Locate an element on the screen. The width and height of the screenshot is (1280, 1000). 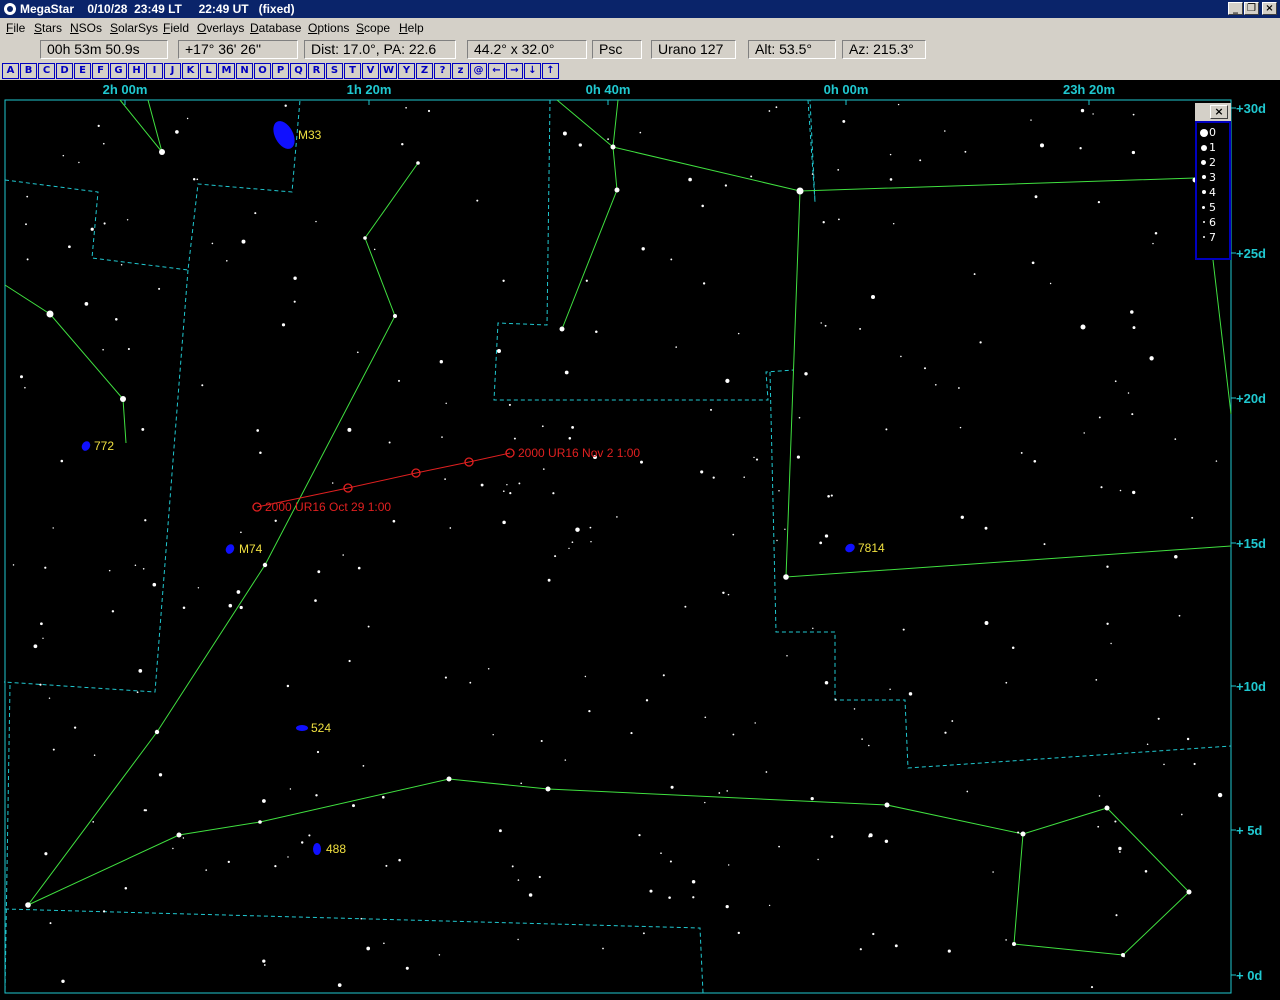
galaxy-488-label: 488 is located at coordinates (336, 849).